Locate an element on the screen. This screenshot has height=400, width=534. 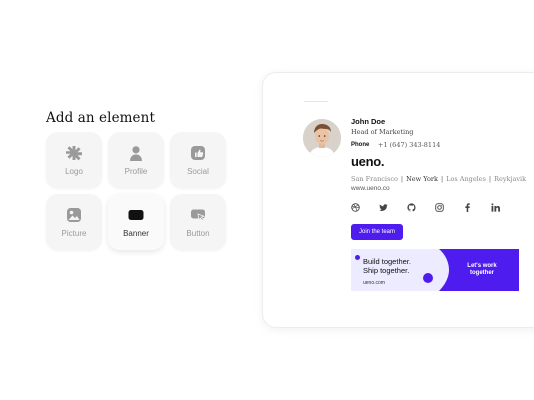
instagram-icon is located at coordinates (439, 207).